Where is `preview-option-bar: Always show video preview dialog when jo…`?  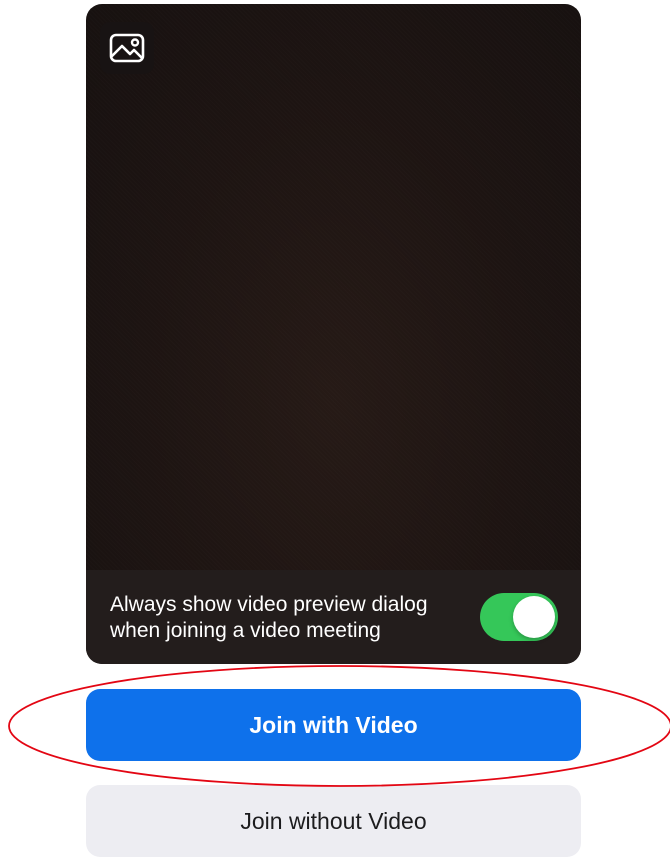
preview-option-bar: Always show video preview dialog when jo… is located at coordinates (333, 617).